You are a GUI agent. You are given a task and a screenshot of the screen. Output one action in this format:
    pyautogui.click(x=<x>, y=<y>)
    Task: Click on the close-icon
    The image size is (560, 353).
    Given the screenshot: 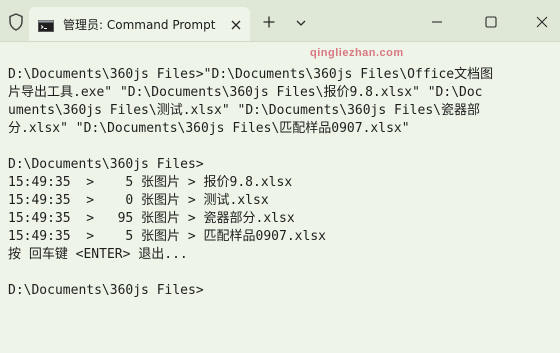 What is the action you would take?
    pyautogui.click(x=542, y=22)
    